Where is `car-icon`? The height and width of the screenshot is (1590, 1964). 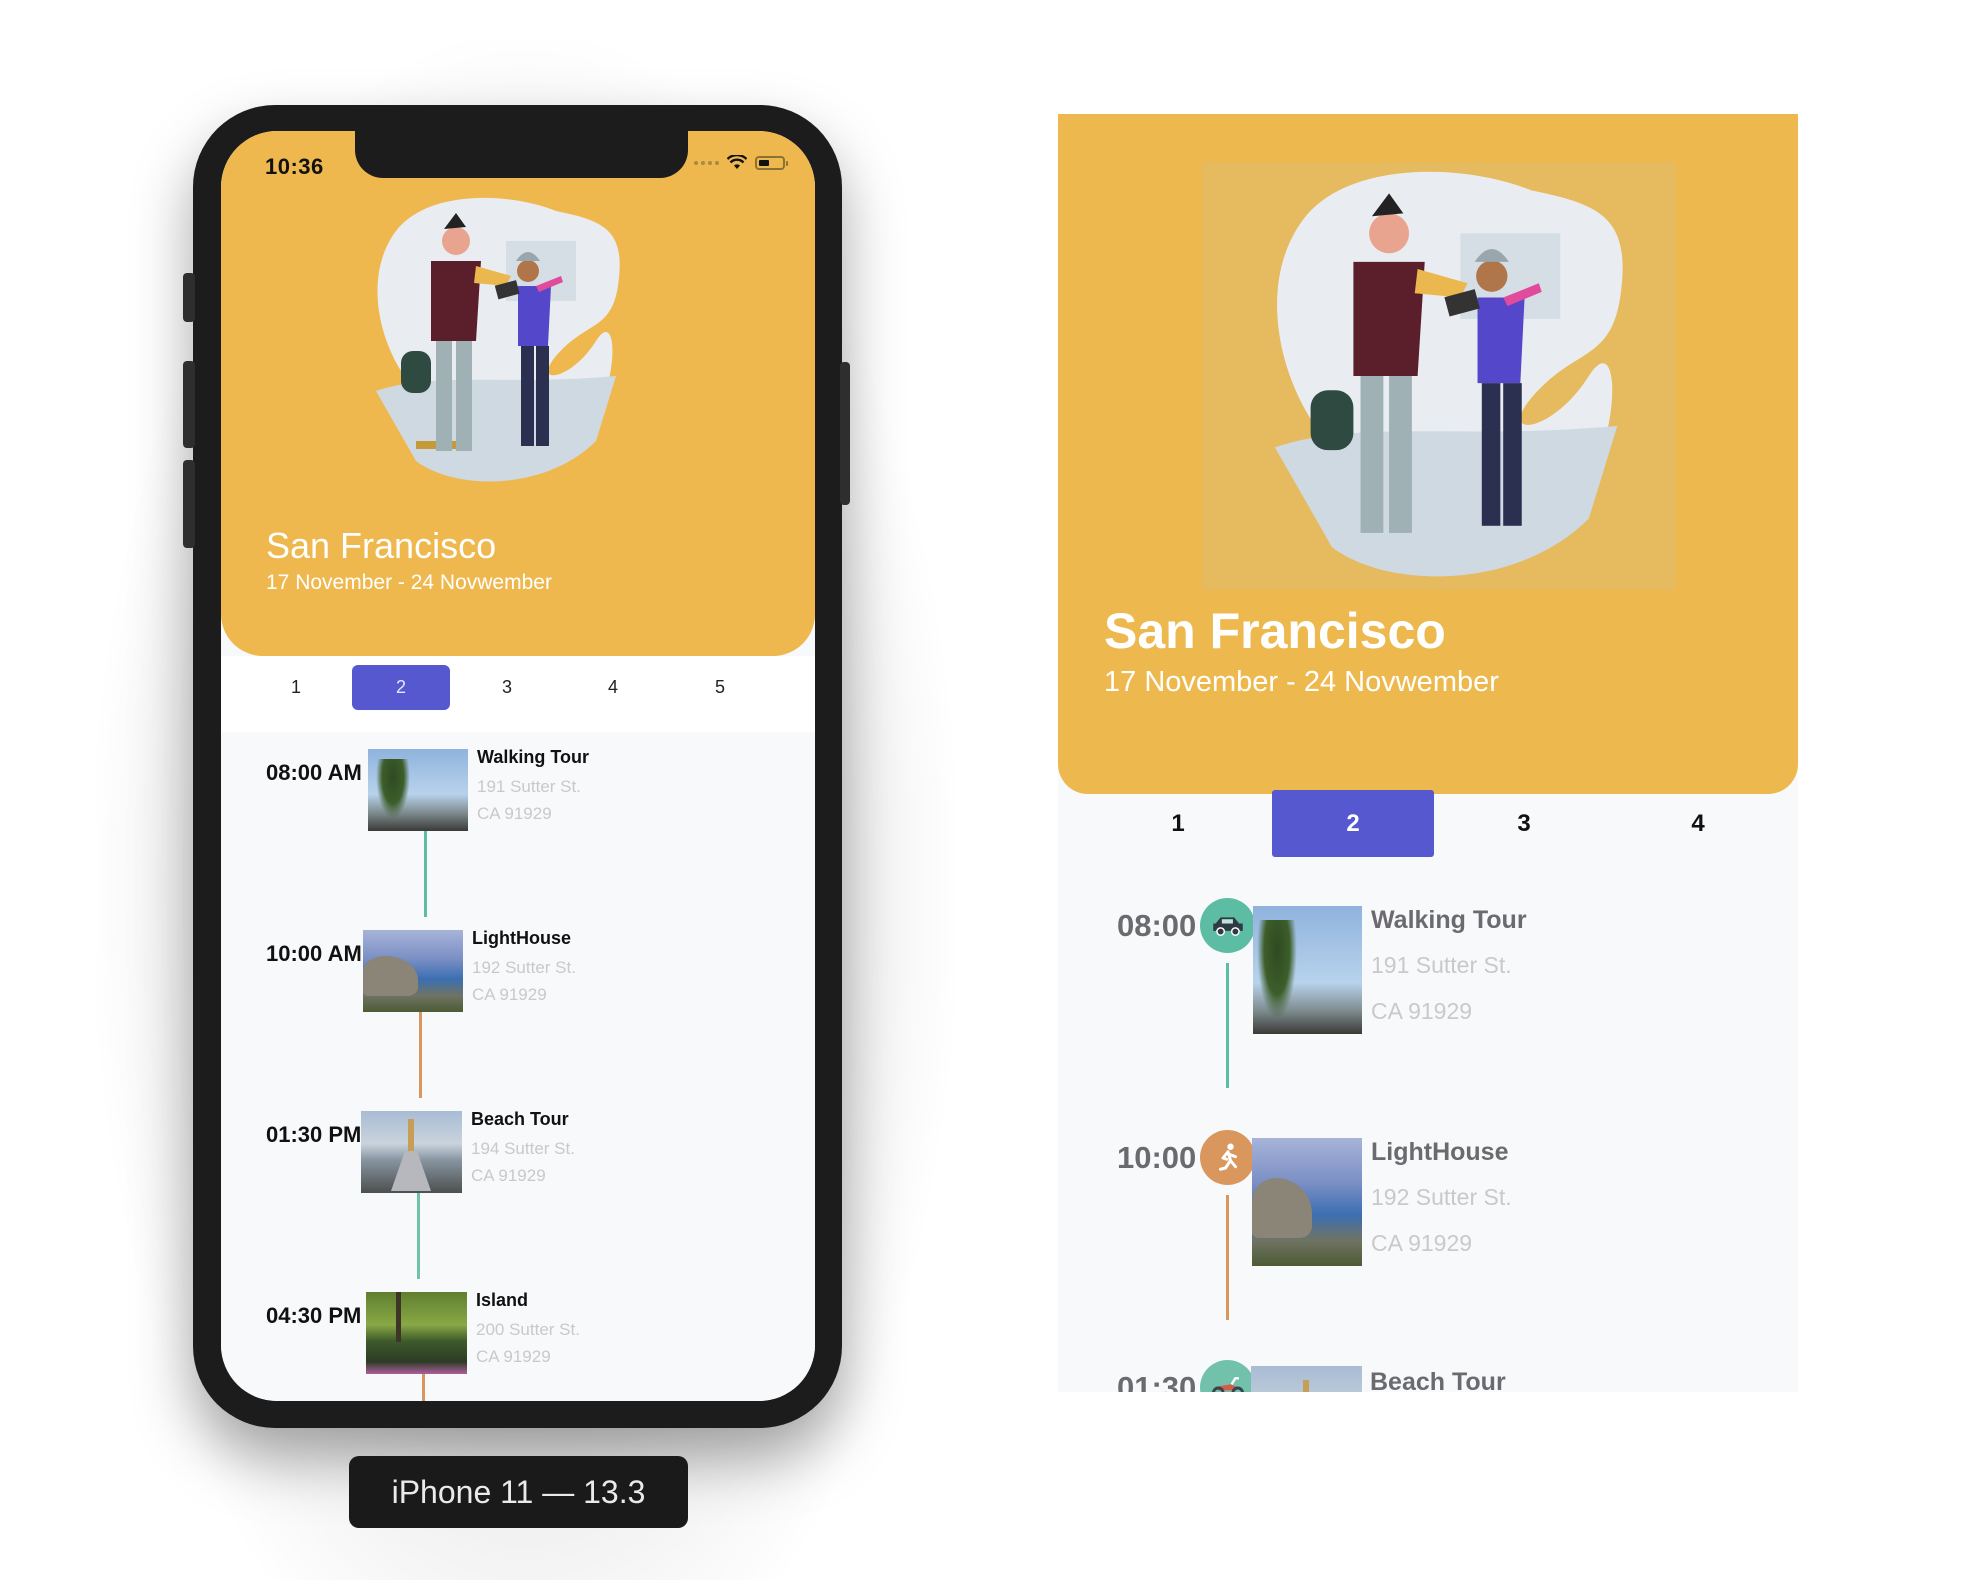 car-icon is located at coordinates (1227, 925).